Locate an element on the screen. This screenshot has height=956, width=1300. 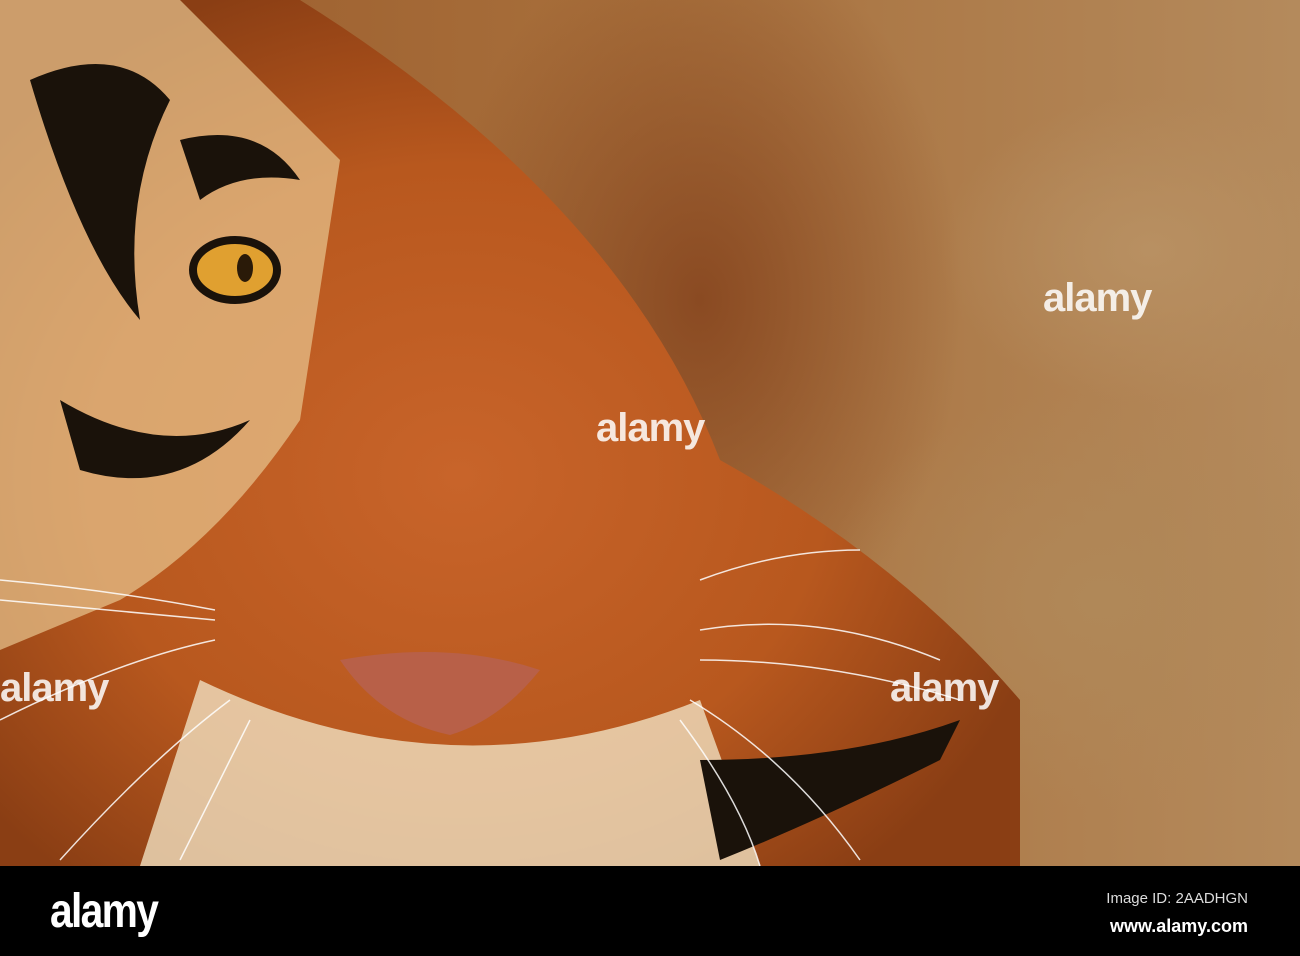
site-url: www.alamy.com is located at coordinates (1178, 926).